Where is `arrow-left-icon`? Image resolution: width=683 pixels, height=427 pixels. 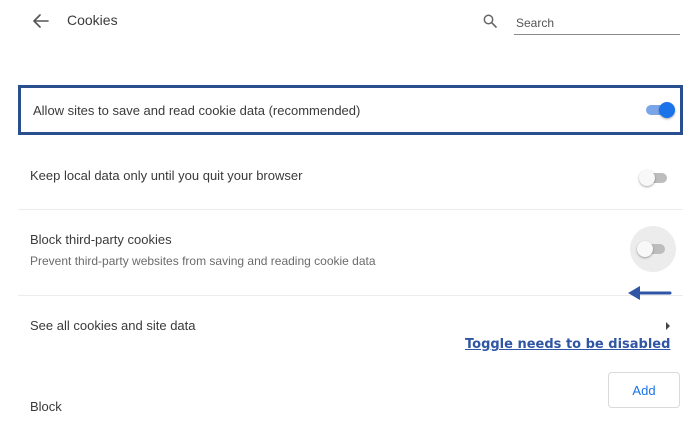
arrow-left-icon is located at coordinates (41, 21).